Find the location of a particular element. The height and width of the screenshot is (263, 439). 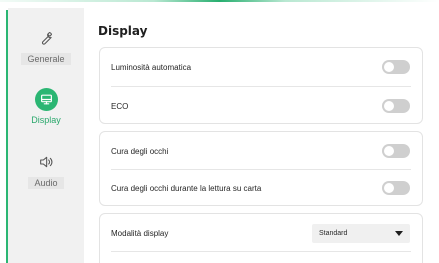

monitor-icon is located at coordinates (46, 99).